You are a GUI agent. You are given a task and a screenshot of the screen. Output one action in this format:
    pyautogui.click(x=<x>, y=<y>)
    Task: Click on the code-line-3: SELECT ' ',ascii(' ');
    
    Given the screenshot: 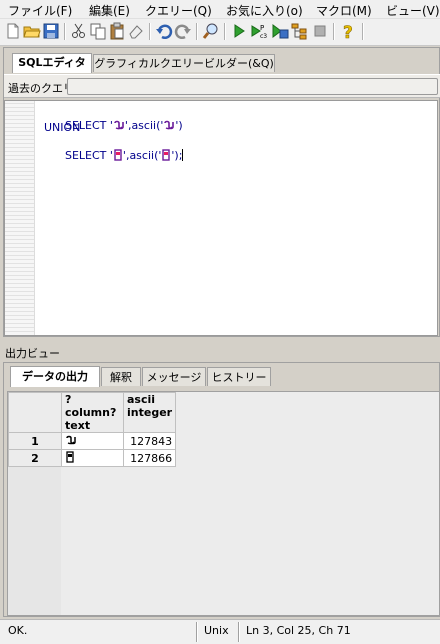 What is the action you would take?
    pyautogui.click(x=114, y=156)
    